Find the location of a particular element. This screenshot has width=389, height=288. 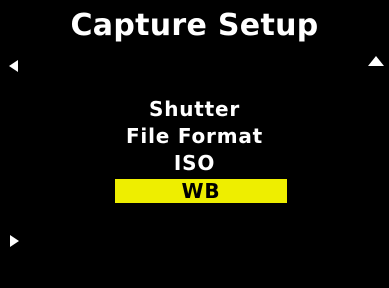

menu-item-shutter: Shutter is located at coordinates (194, 109).